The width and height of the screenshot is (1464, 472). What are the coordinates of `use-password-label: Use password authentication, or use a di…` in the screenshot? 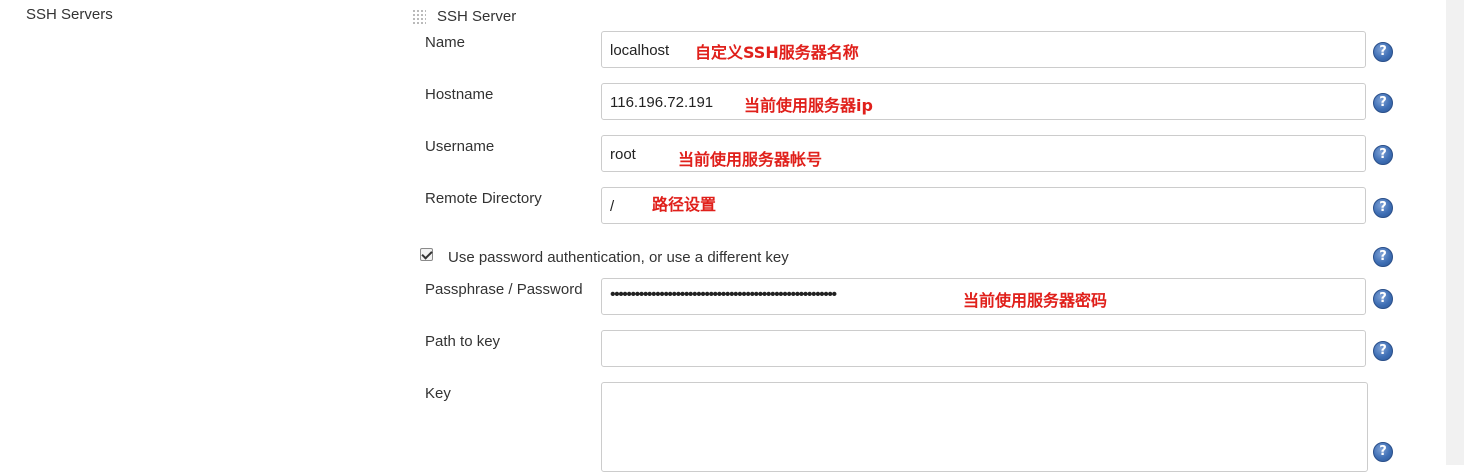 It's located at (618, 257).